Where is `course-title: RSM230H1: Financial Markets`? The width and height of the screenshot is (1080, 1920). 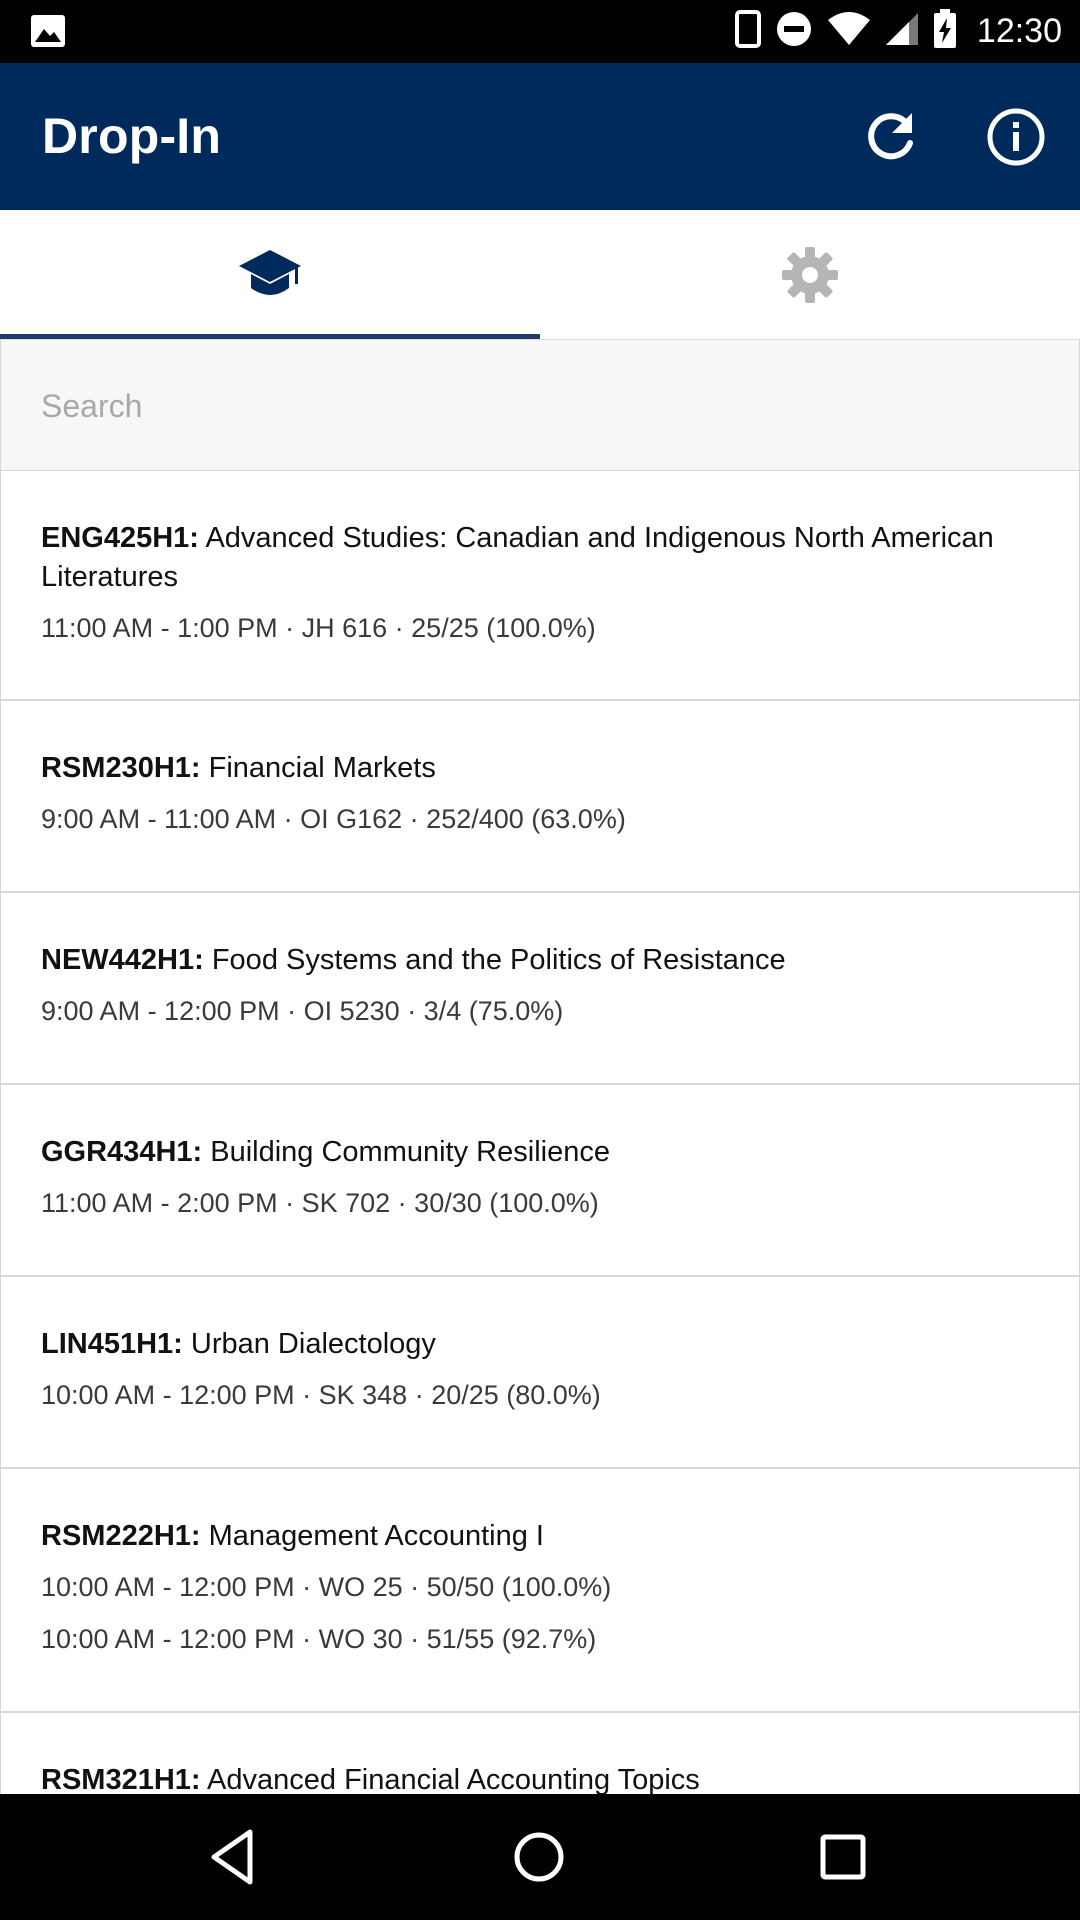 course-title: RSM230H1: Financial Markets is located at coordinates (540, 768).